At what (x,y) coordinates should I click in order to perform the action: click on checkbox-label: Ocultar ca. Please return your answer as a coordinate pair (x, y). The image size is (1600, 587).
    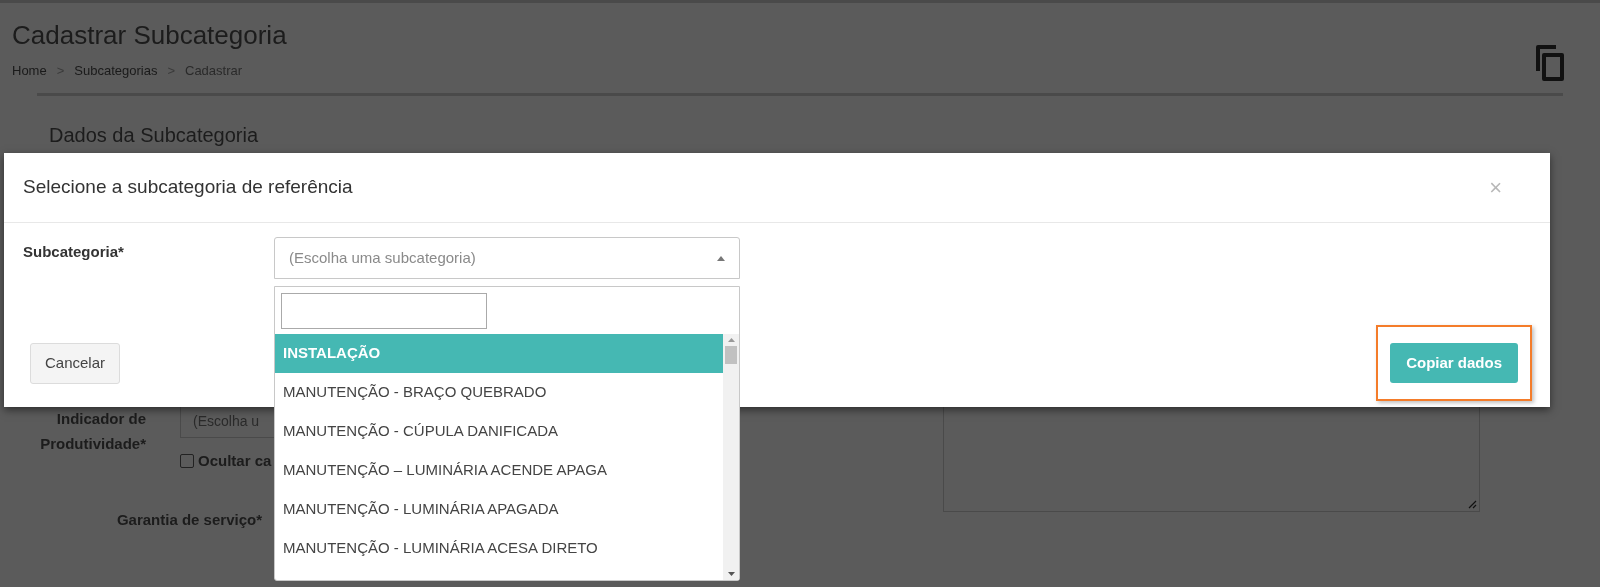
    Looking at the image, I should click on (235, 461).